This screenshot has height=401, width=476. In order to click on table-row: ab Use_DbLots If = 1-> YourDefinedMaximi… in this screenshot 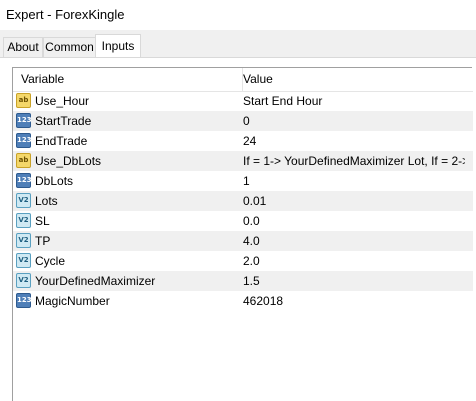, I will do `click(243, 161)`.